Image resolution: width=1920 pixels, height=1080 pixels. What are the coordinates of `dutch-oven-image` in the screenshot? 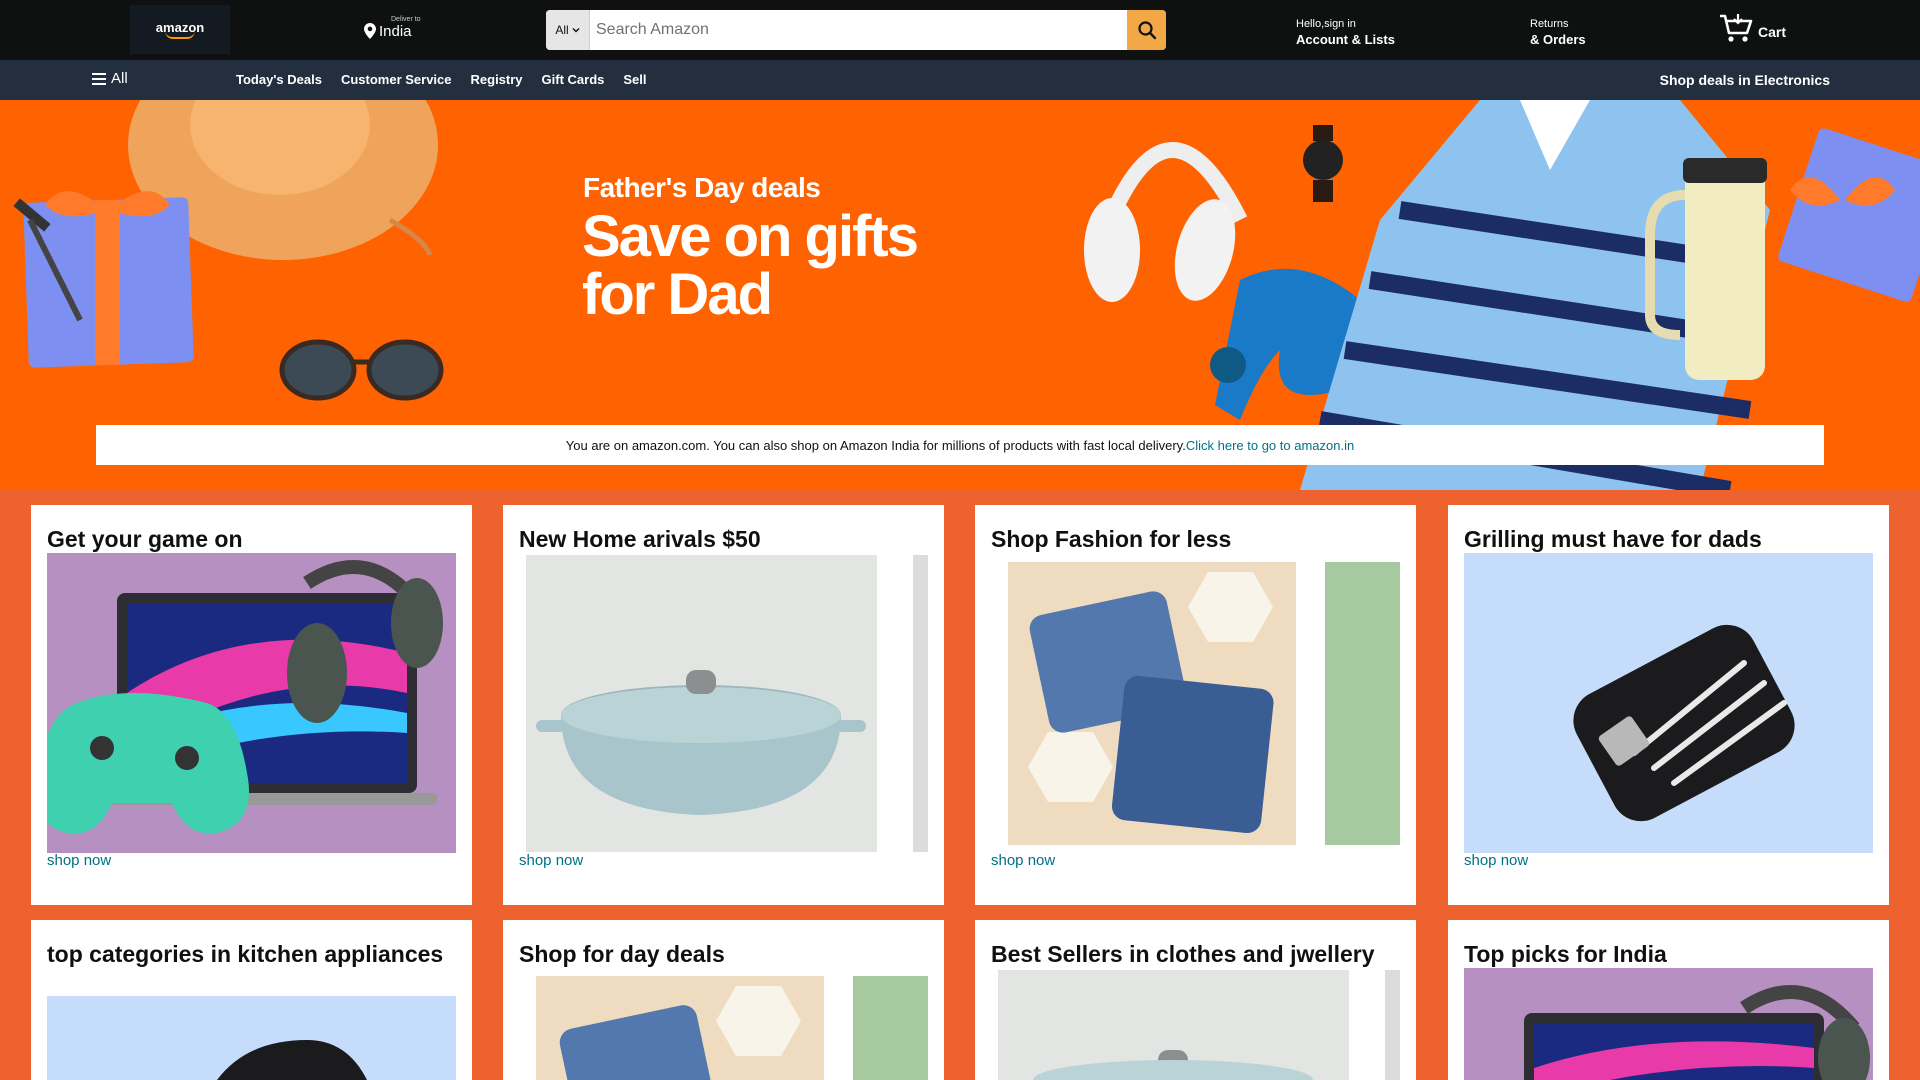 It's located at (701, 703).